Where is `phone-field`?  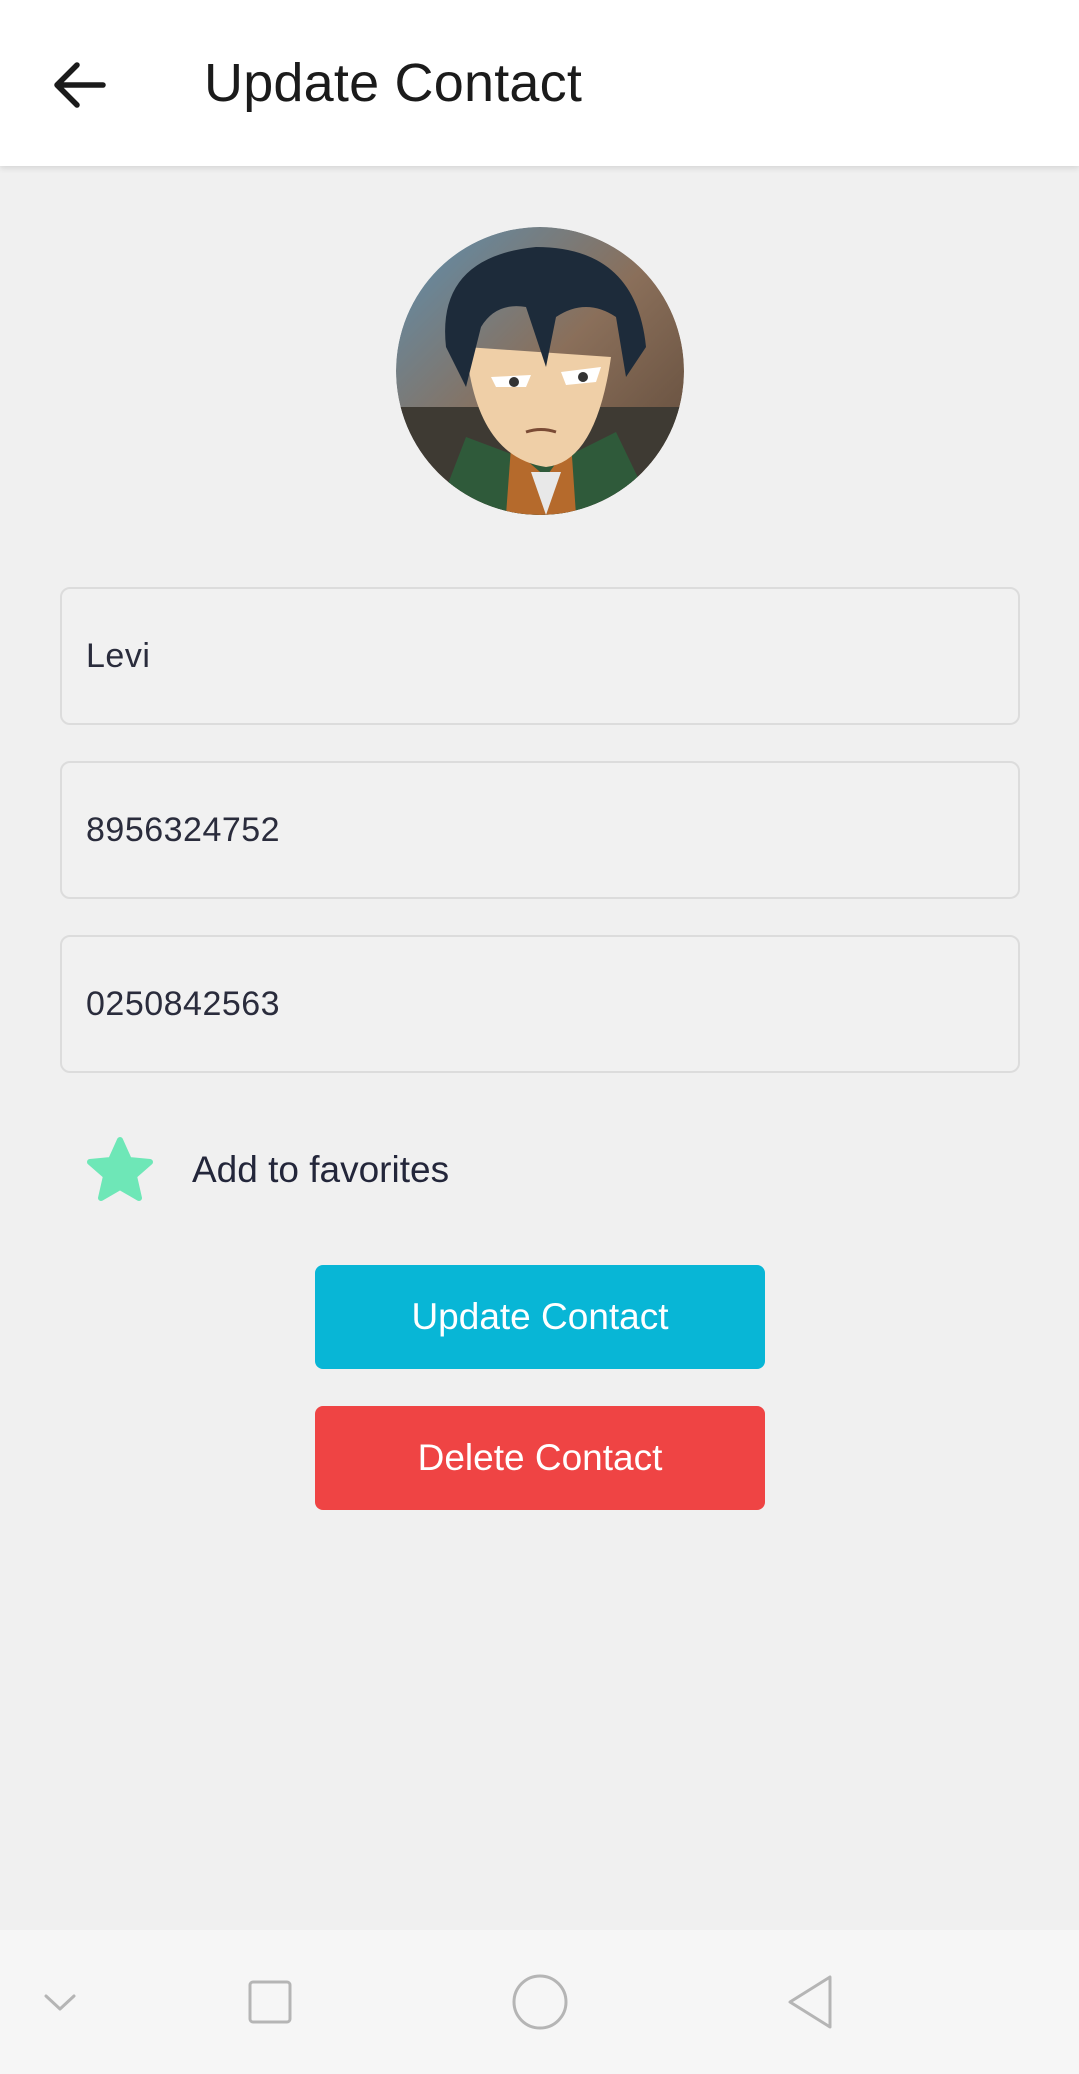 phone-field is located at coordinates (540, 830).